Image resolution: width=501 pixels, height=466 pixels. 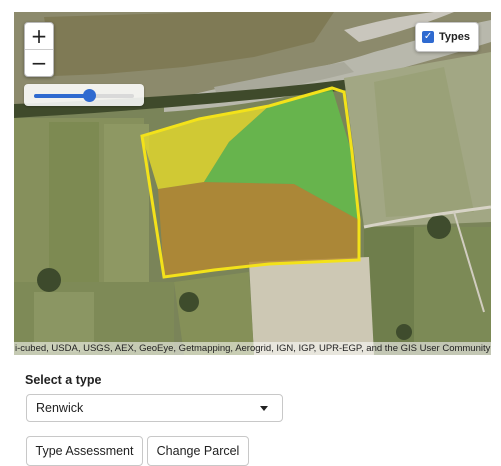 What do you see at coordinates (60, 408) in the screenshot?
I see `type-select-value: Renwick` at bounding box center [60, 408].